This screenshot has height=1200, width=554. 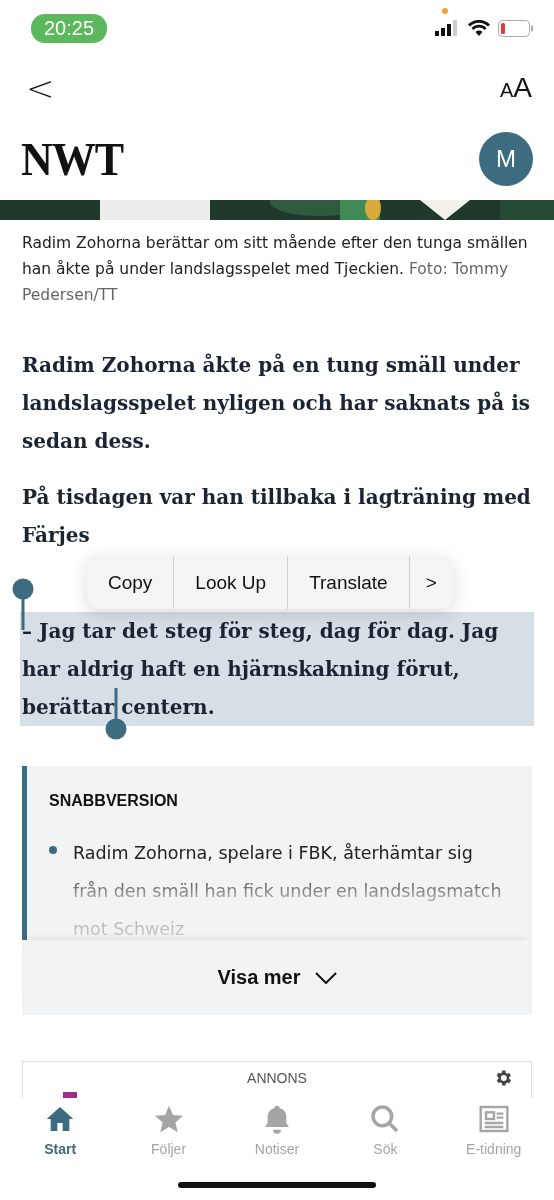 What do you see at coordinates (72, 159) in the screenshot?
I see `logo: NWT` at bounding box center [72, 159].